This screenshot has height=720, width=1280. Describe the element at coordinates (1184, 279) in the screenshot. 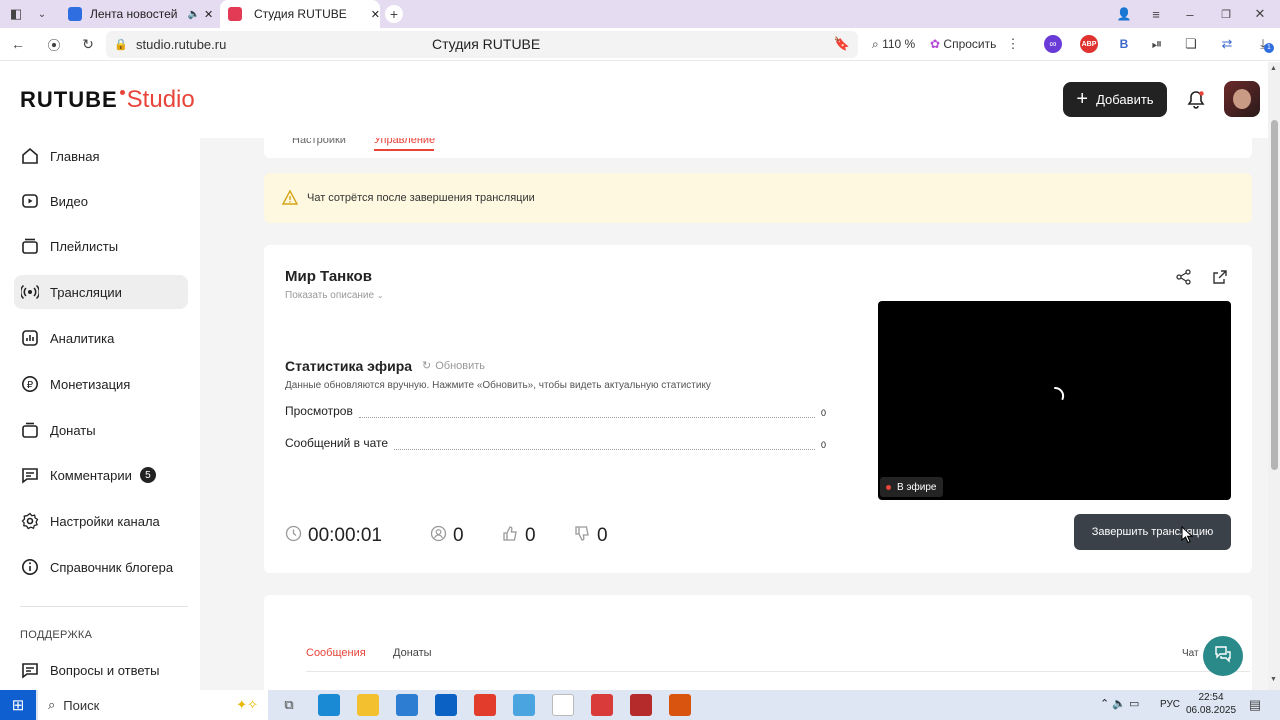

I see `share-icon` at that location.